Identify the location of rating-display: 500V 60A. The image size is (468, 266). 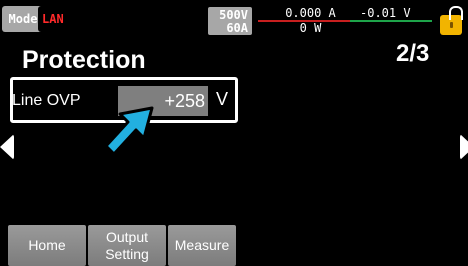
(230, 21).